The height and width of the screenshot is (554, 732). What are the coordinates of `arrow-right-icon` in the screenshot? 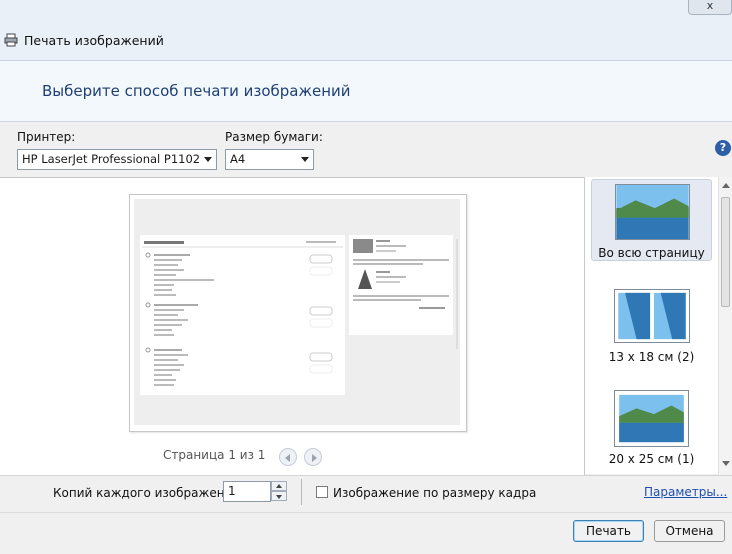 It's located at (314, 458).